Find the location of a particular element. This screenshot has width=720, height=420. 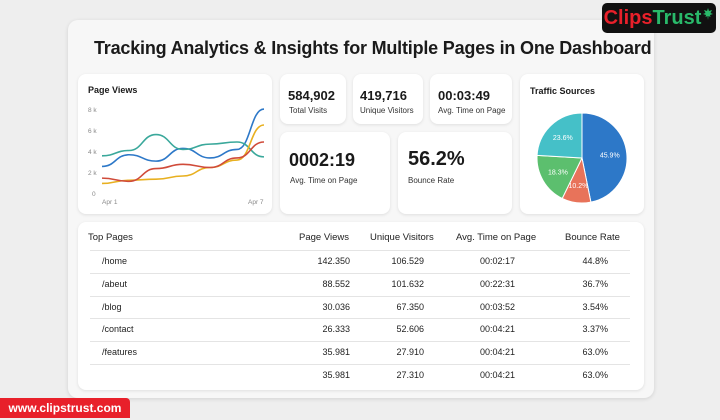

table-row-page-path: /abeut is located at coordinates (114, 284).